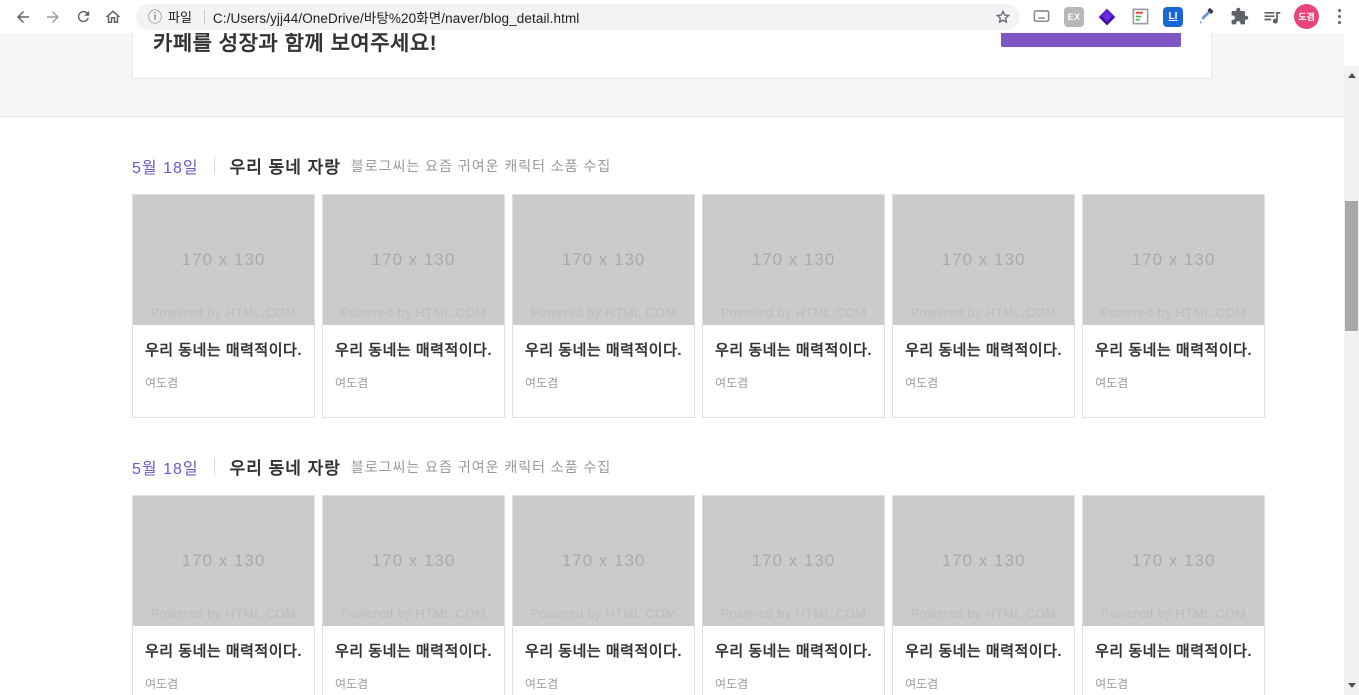 Image resolution: width=1359 pixels, height=695 pixels. Describe the element at coordinates (1351, 75) in the screenshot. I see `scrollbar-up-arrow` at that location.